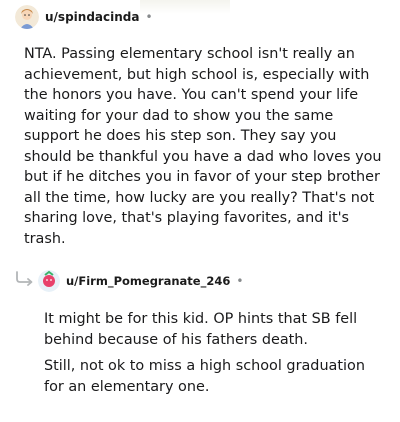  What do you see at coordinates (24, 278) in the screenshot?
I see `reply-thread-icon` at bounding box center [24, 278].